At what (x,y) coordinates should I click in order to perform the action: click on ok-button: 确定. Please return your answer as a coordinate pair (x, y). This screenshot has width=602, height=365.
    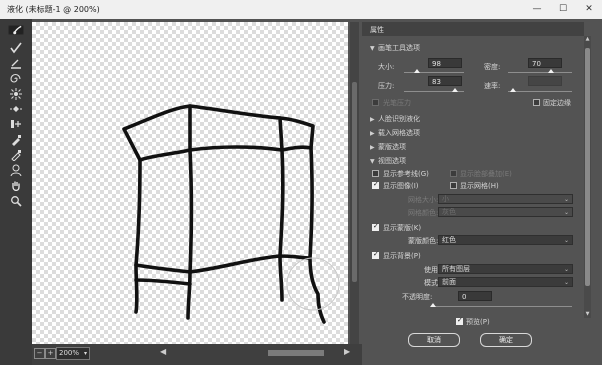
    Looking at the image, I should click on (506, 340).